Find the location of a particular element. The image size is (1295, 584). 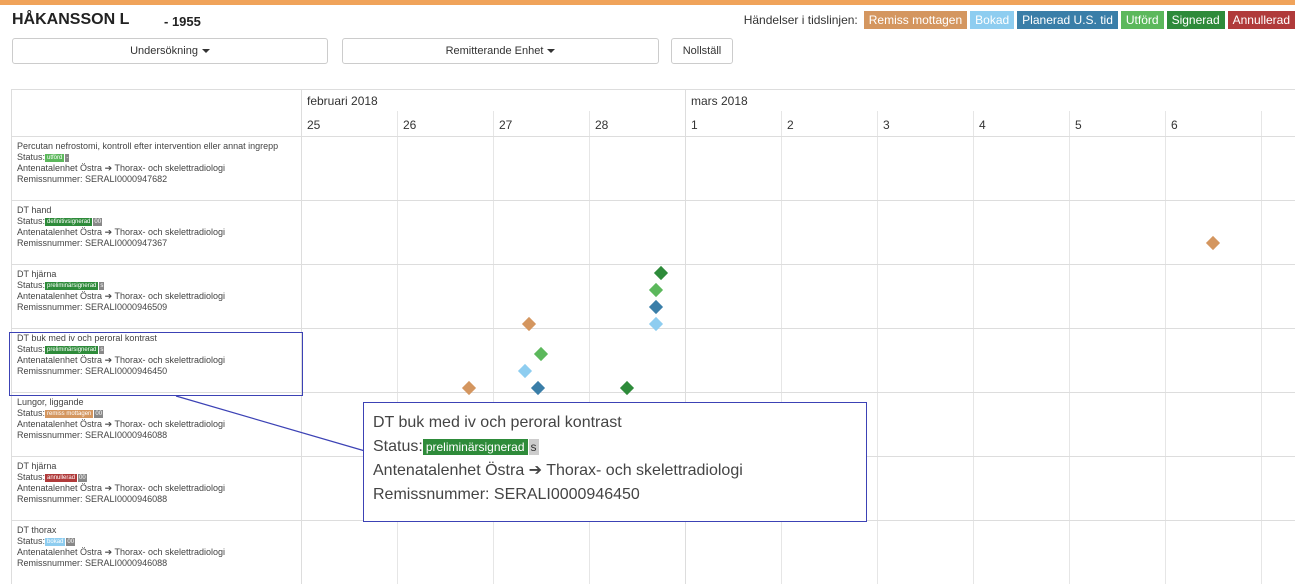

exam-status: Status: bokad 00 is located at coordinates (121, 541).